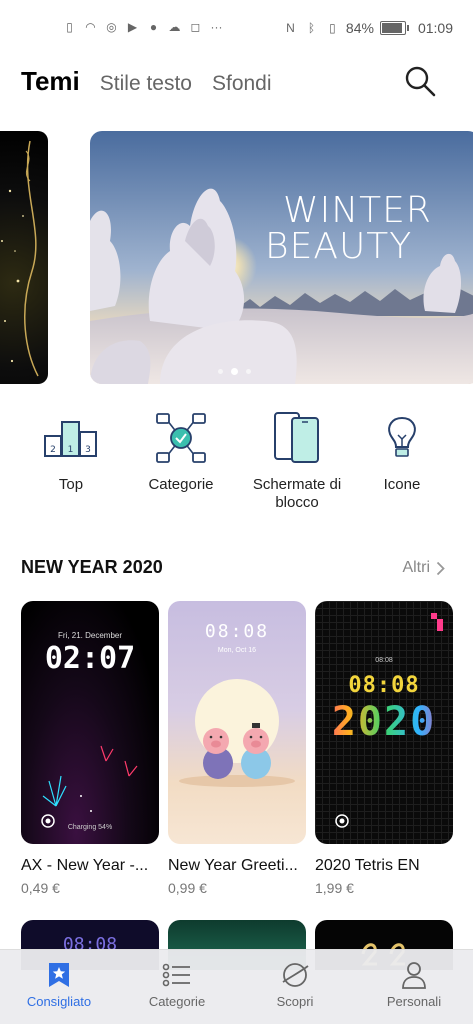 This screenshot has height=1024, width=473. Describe the element at coordinates (332, 28) in the screenshot. I see `vibrate-icon: ▯` at that location.